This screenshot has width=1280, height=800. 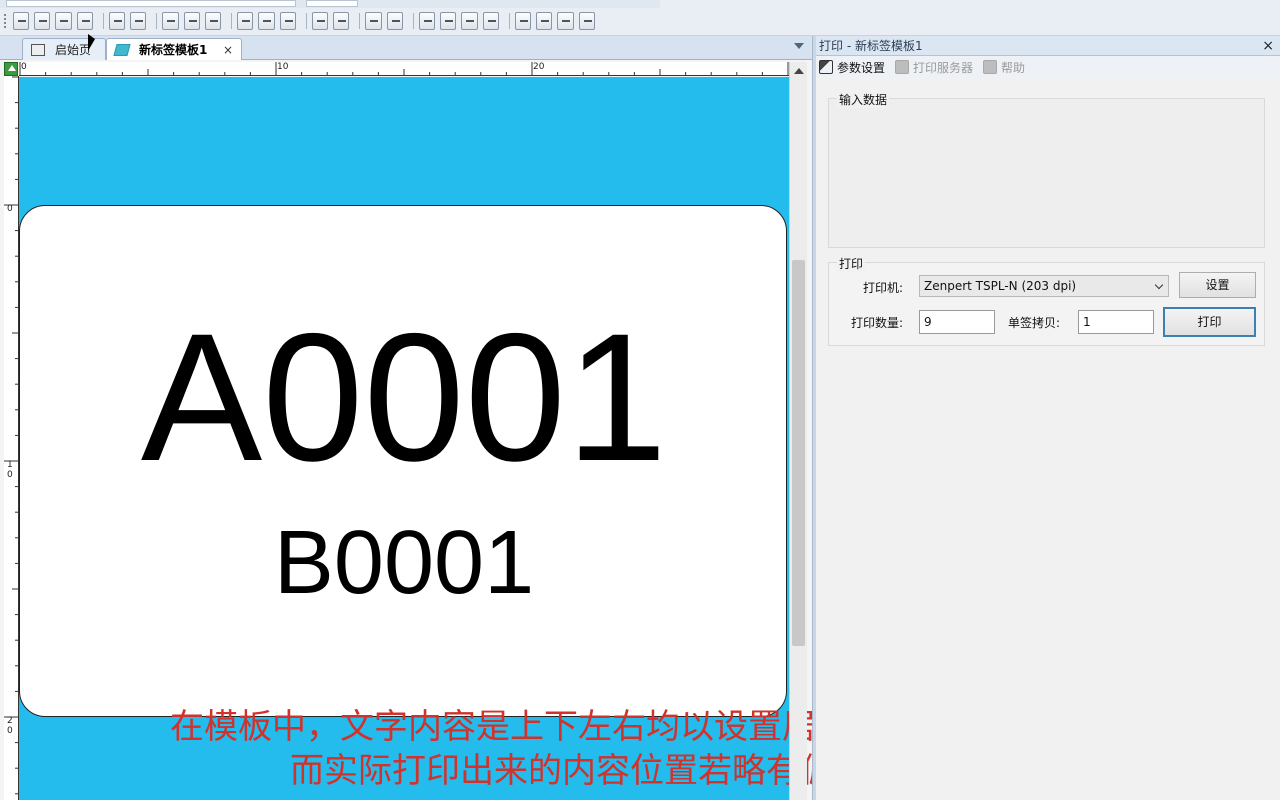 I want to click on toolbar-row-align, so click(x=300, y=21).